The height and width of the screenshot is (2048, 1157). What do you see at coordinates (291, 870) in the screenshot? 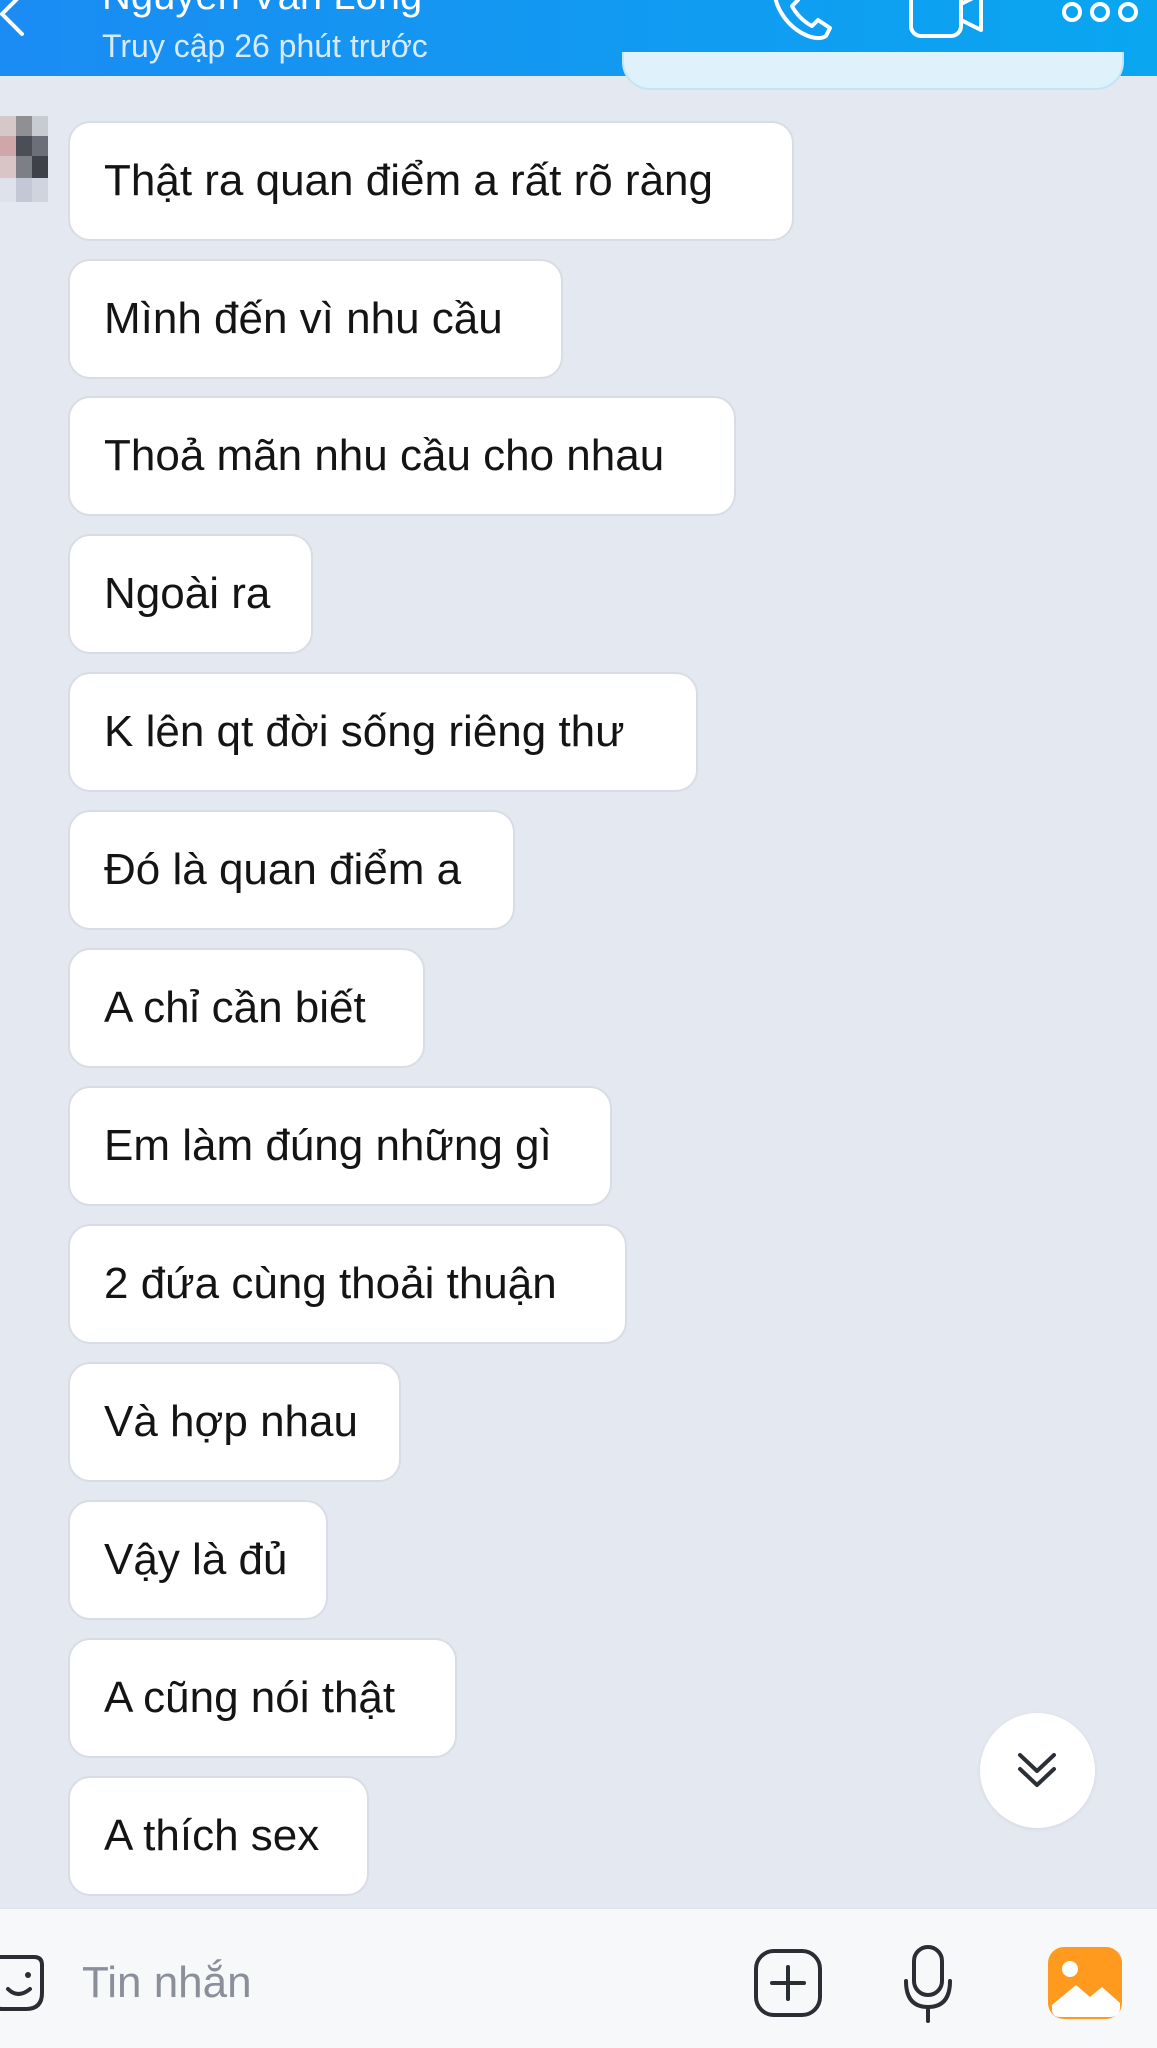
I see `message-bubble: Đó là quan điểm a` at bounding box center [291, 870].